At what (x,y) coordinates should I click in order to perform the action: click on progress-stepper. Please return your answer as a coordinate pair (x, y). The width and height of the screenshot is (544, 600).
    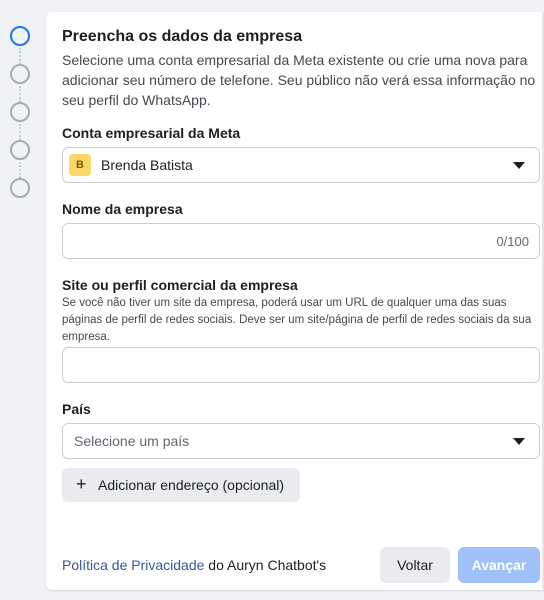
    Looking at the image, I should click on (20, 306).